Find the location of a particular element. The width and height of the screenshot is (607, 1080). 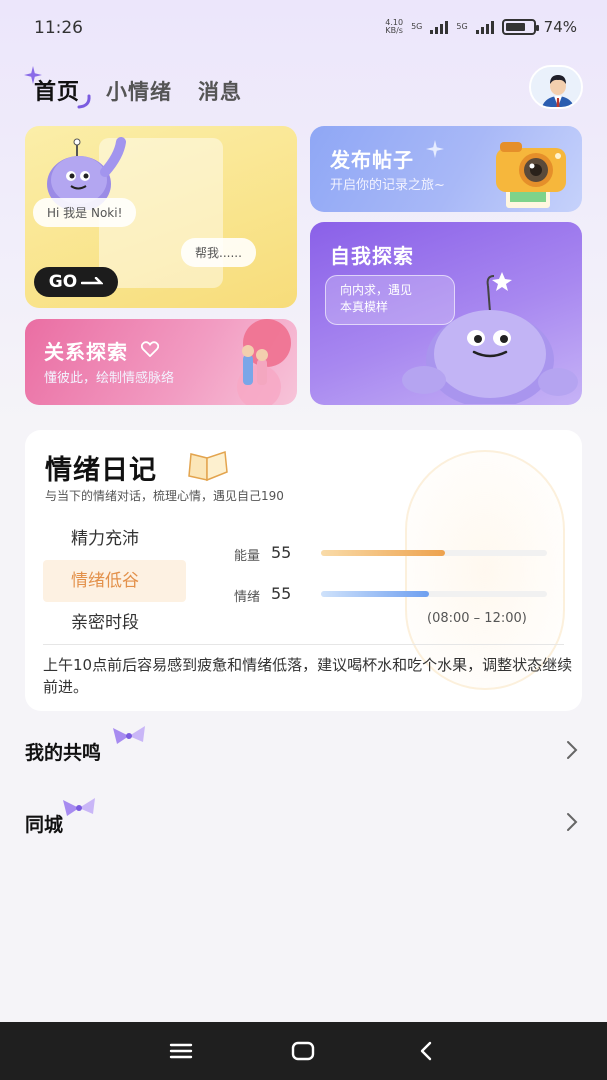

battery-level is located at coordinates (515, 27).